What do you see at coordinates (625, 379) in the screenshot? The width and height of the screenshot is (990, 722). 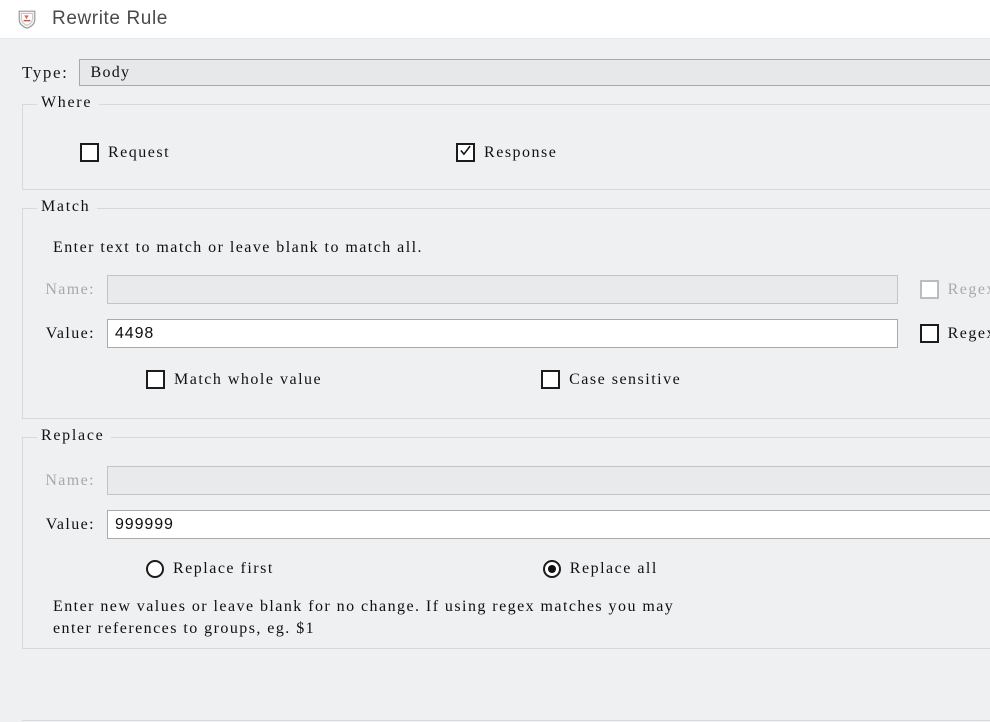 I see `case-sensitive-label: Case sensitive` at bounding box center [625, 379].